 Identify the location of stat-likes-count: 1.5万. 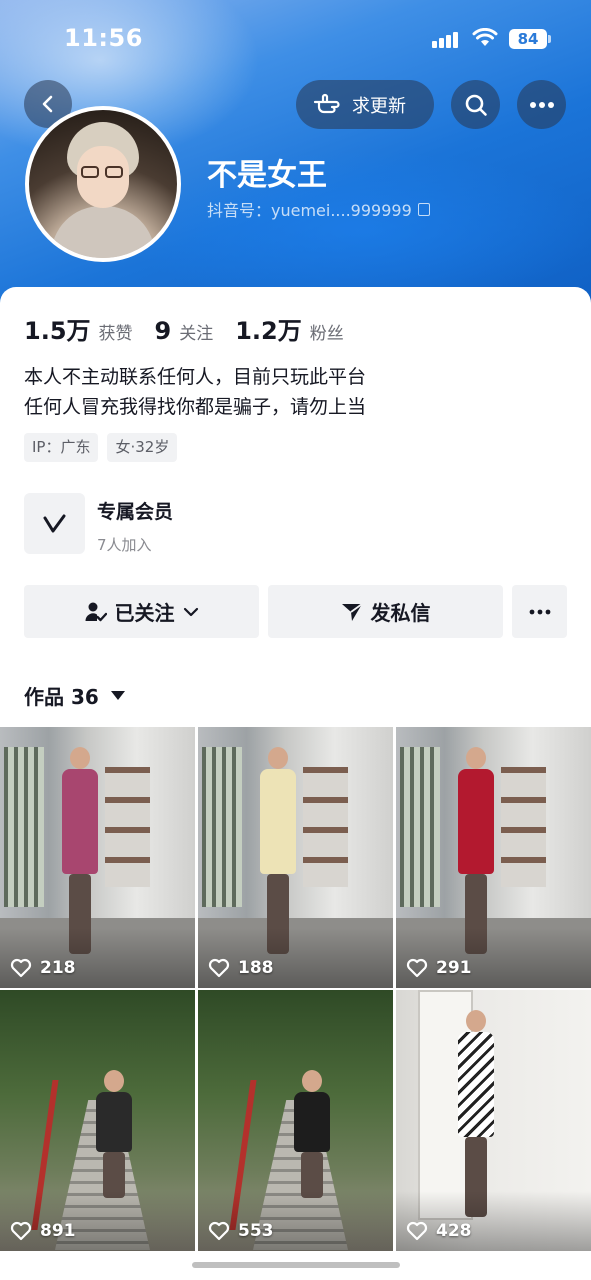
(57, 331).